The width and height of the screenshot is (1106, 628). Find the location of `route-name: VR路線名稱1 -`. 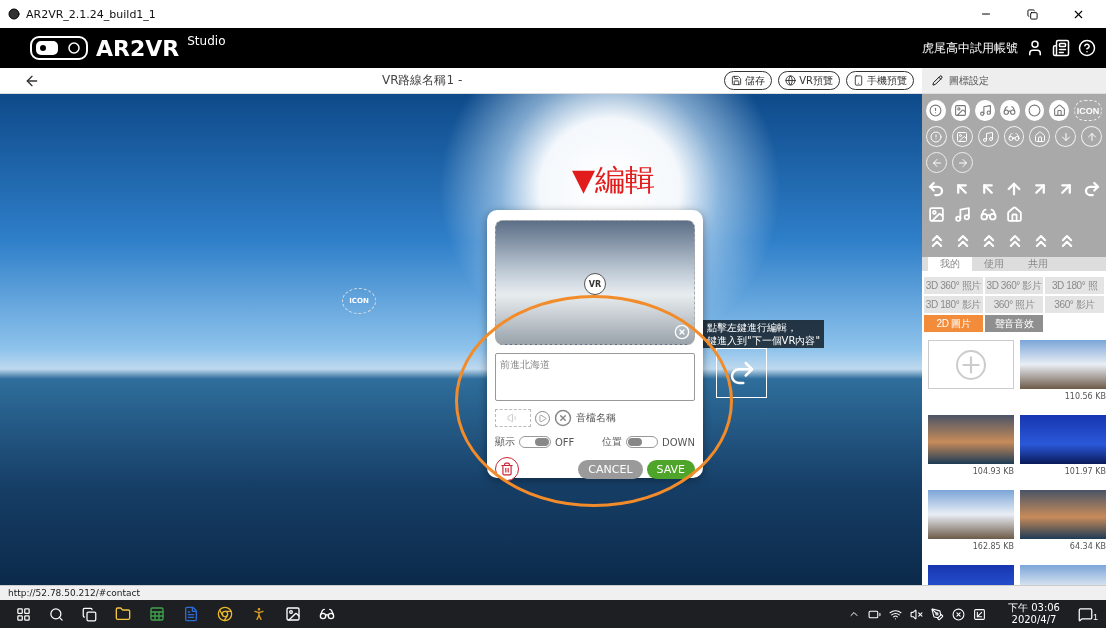

route-name: VR路線名稱1 - is located at coordinates (422, 80).